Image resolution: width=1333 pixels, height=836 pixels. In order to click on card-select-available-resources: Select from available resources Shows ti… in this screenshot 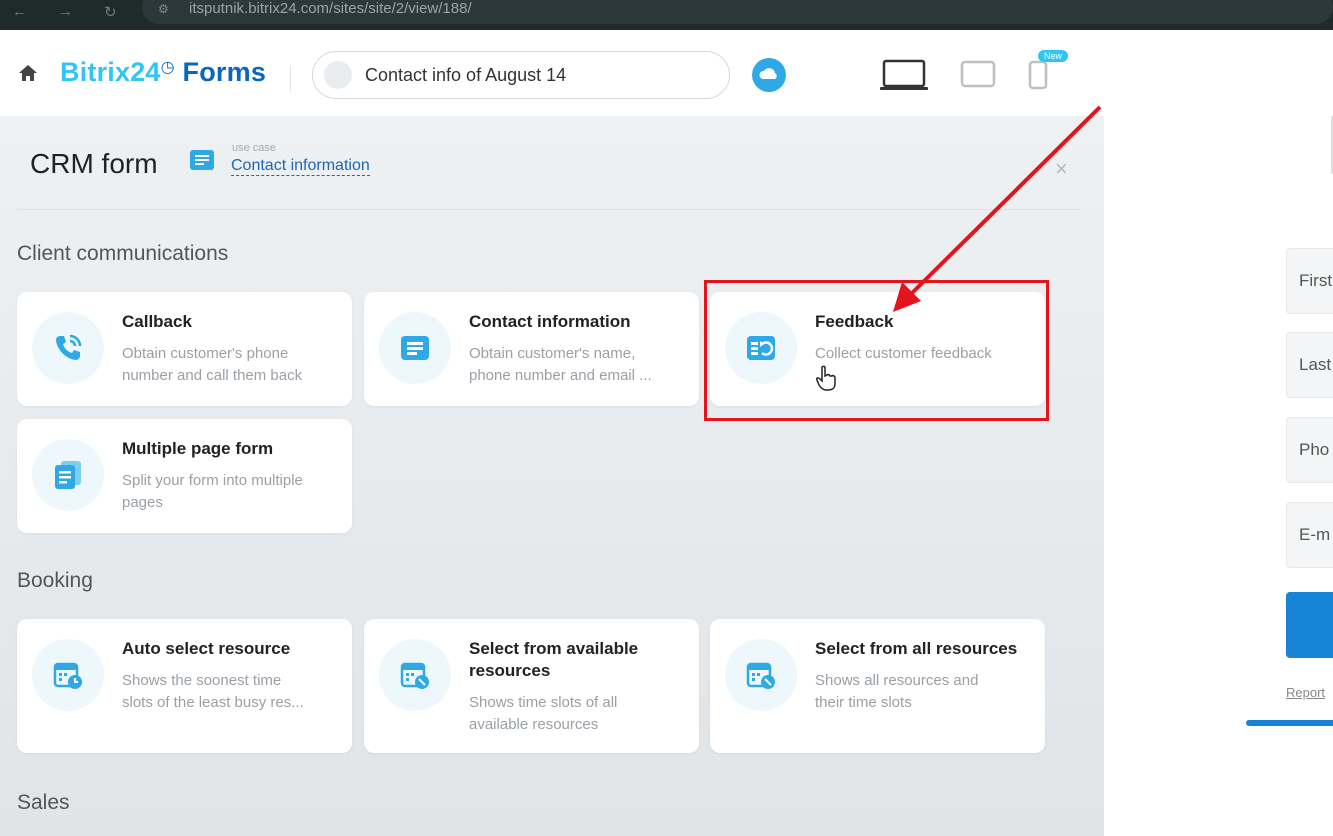, I will do `click(531, 686)`.